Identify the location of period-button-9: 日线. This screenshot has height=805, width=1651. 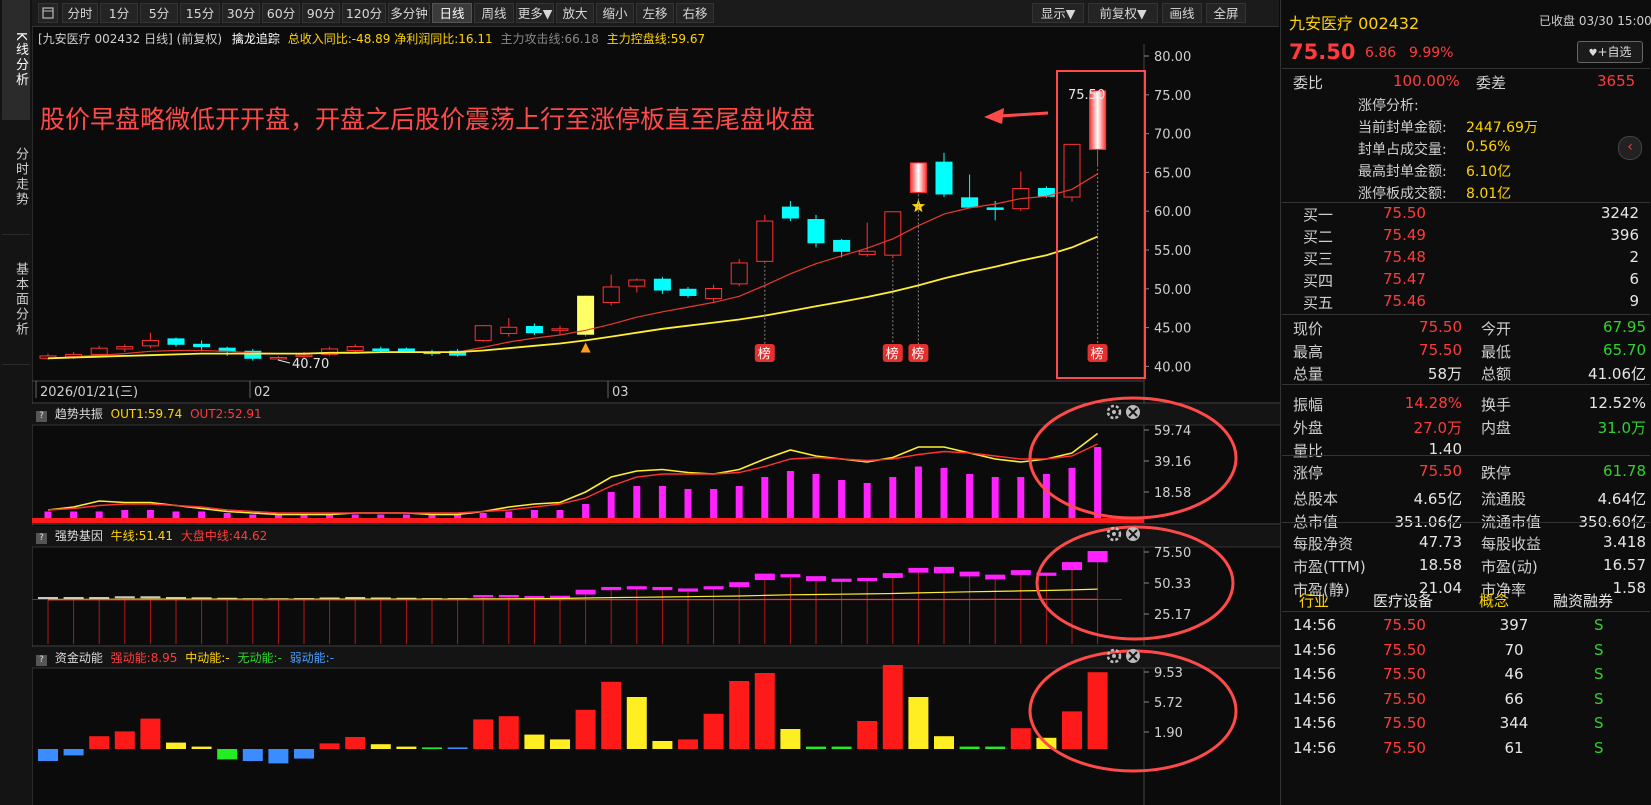
(452, 13).